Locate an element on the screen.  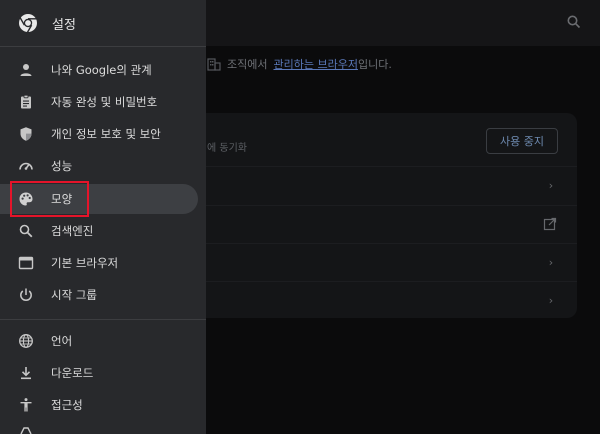
nav-item-downloads: 다운로드 is located at coordinates (99, 373).